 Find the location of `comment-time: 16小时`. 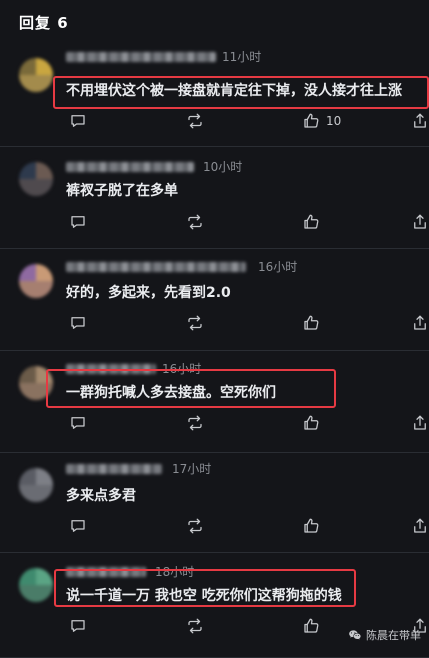

comment-time: 16小时 is located at coordinates (278, 267).